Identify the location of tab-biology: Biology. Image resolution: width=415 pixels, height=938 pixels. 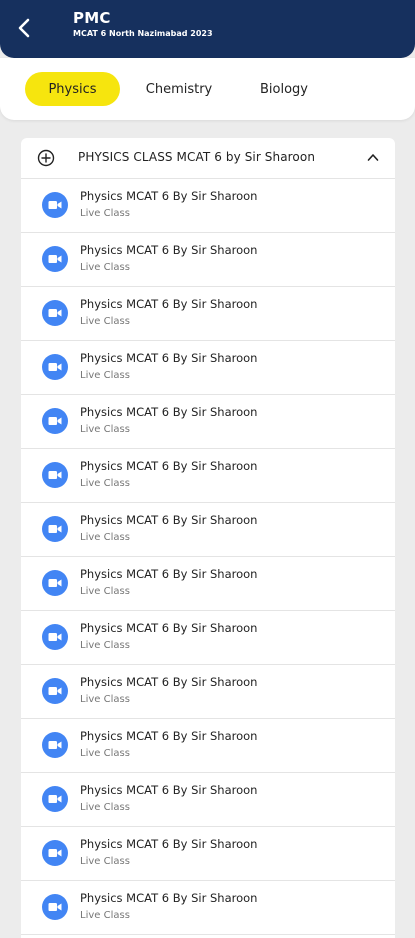
(284, 89).